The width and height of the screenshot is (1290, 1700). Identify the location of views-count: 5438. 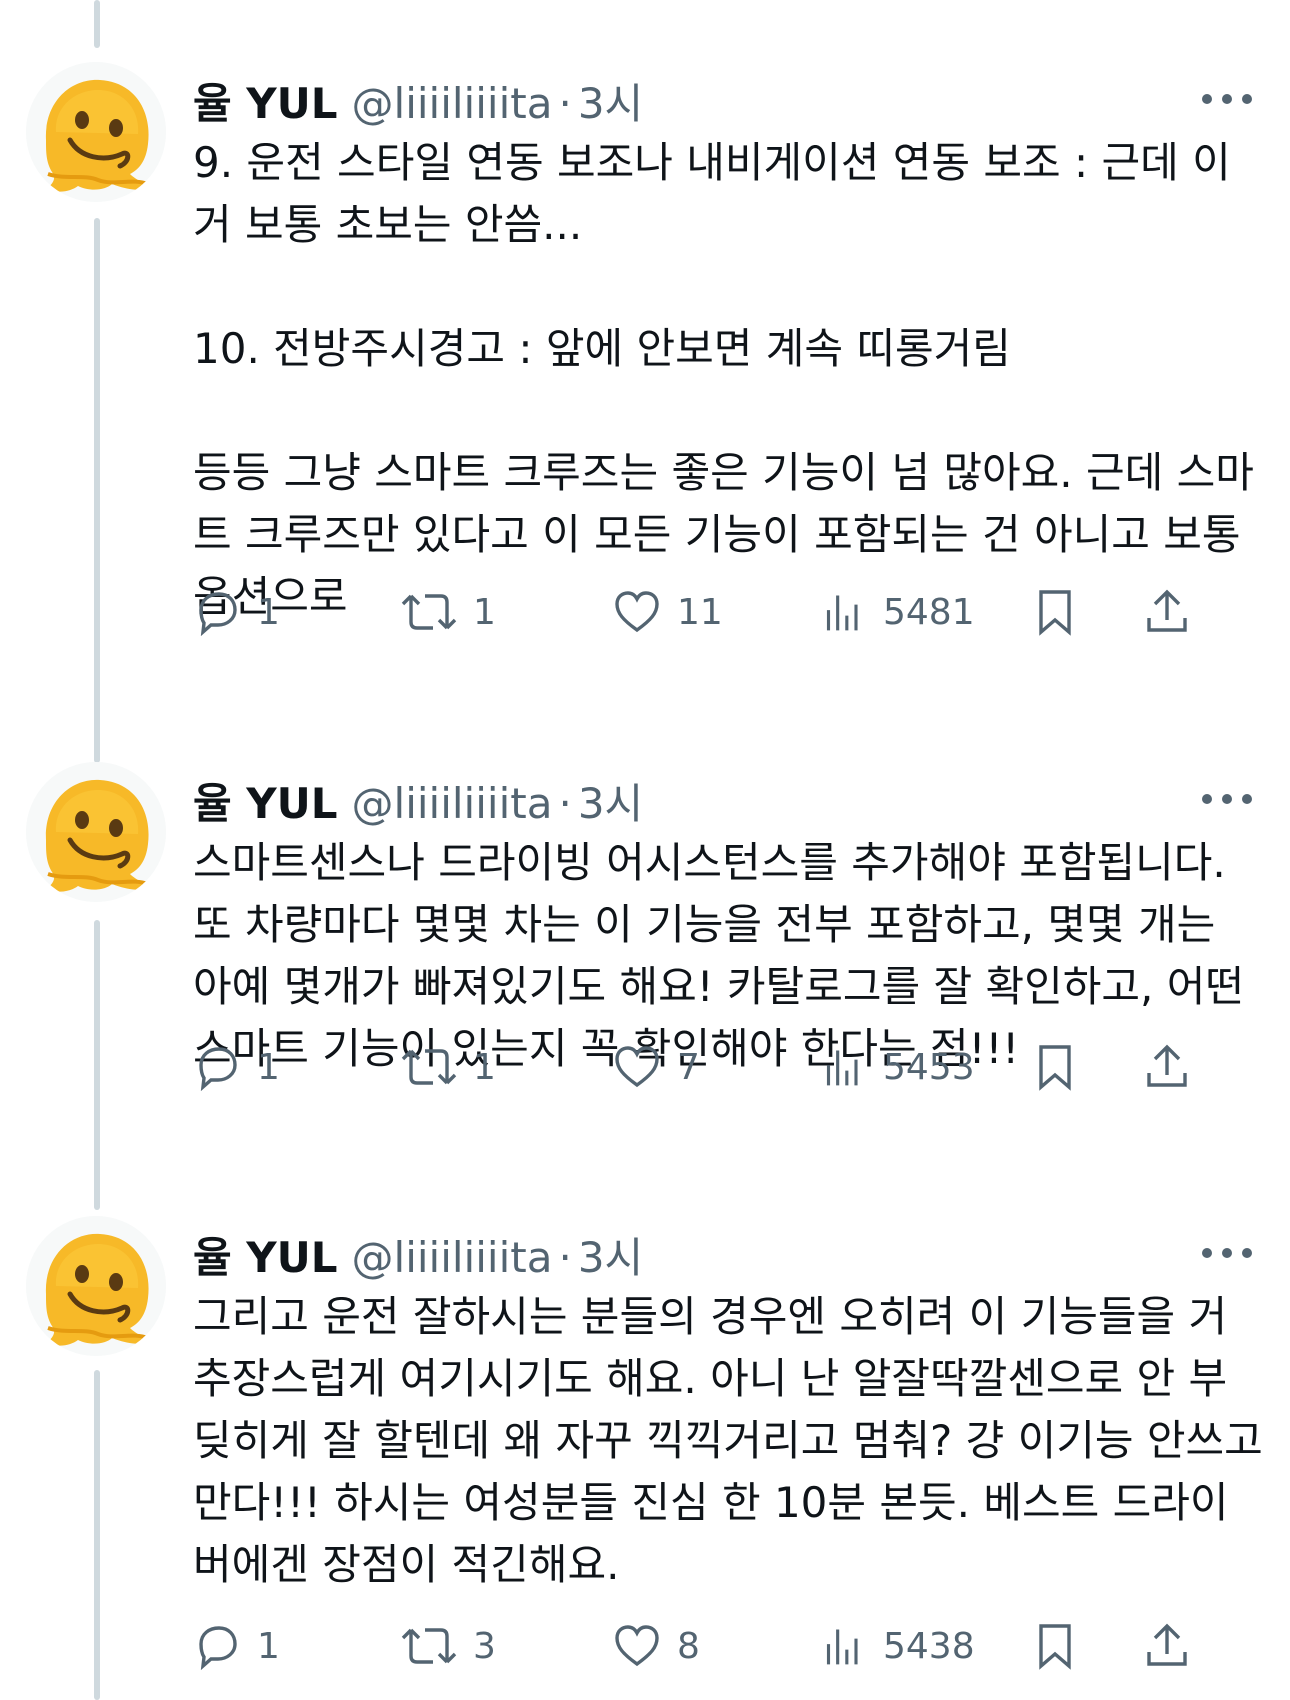
(929, 1646).